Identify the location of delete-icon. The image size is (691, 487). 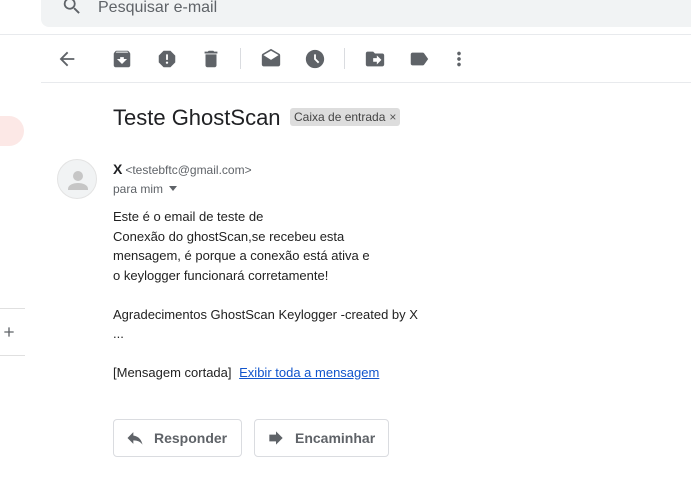
(211, 59).